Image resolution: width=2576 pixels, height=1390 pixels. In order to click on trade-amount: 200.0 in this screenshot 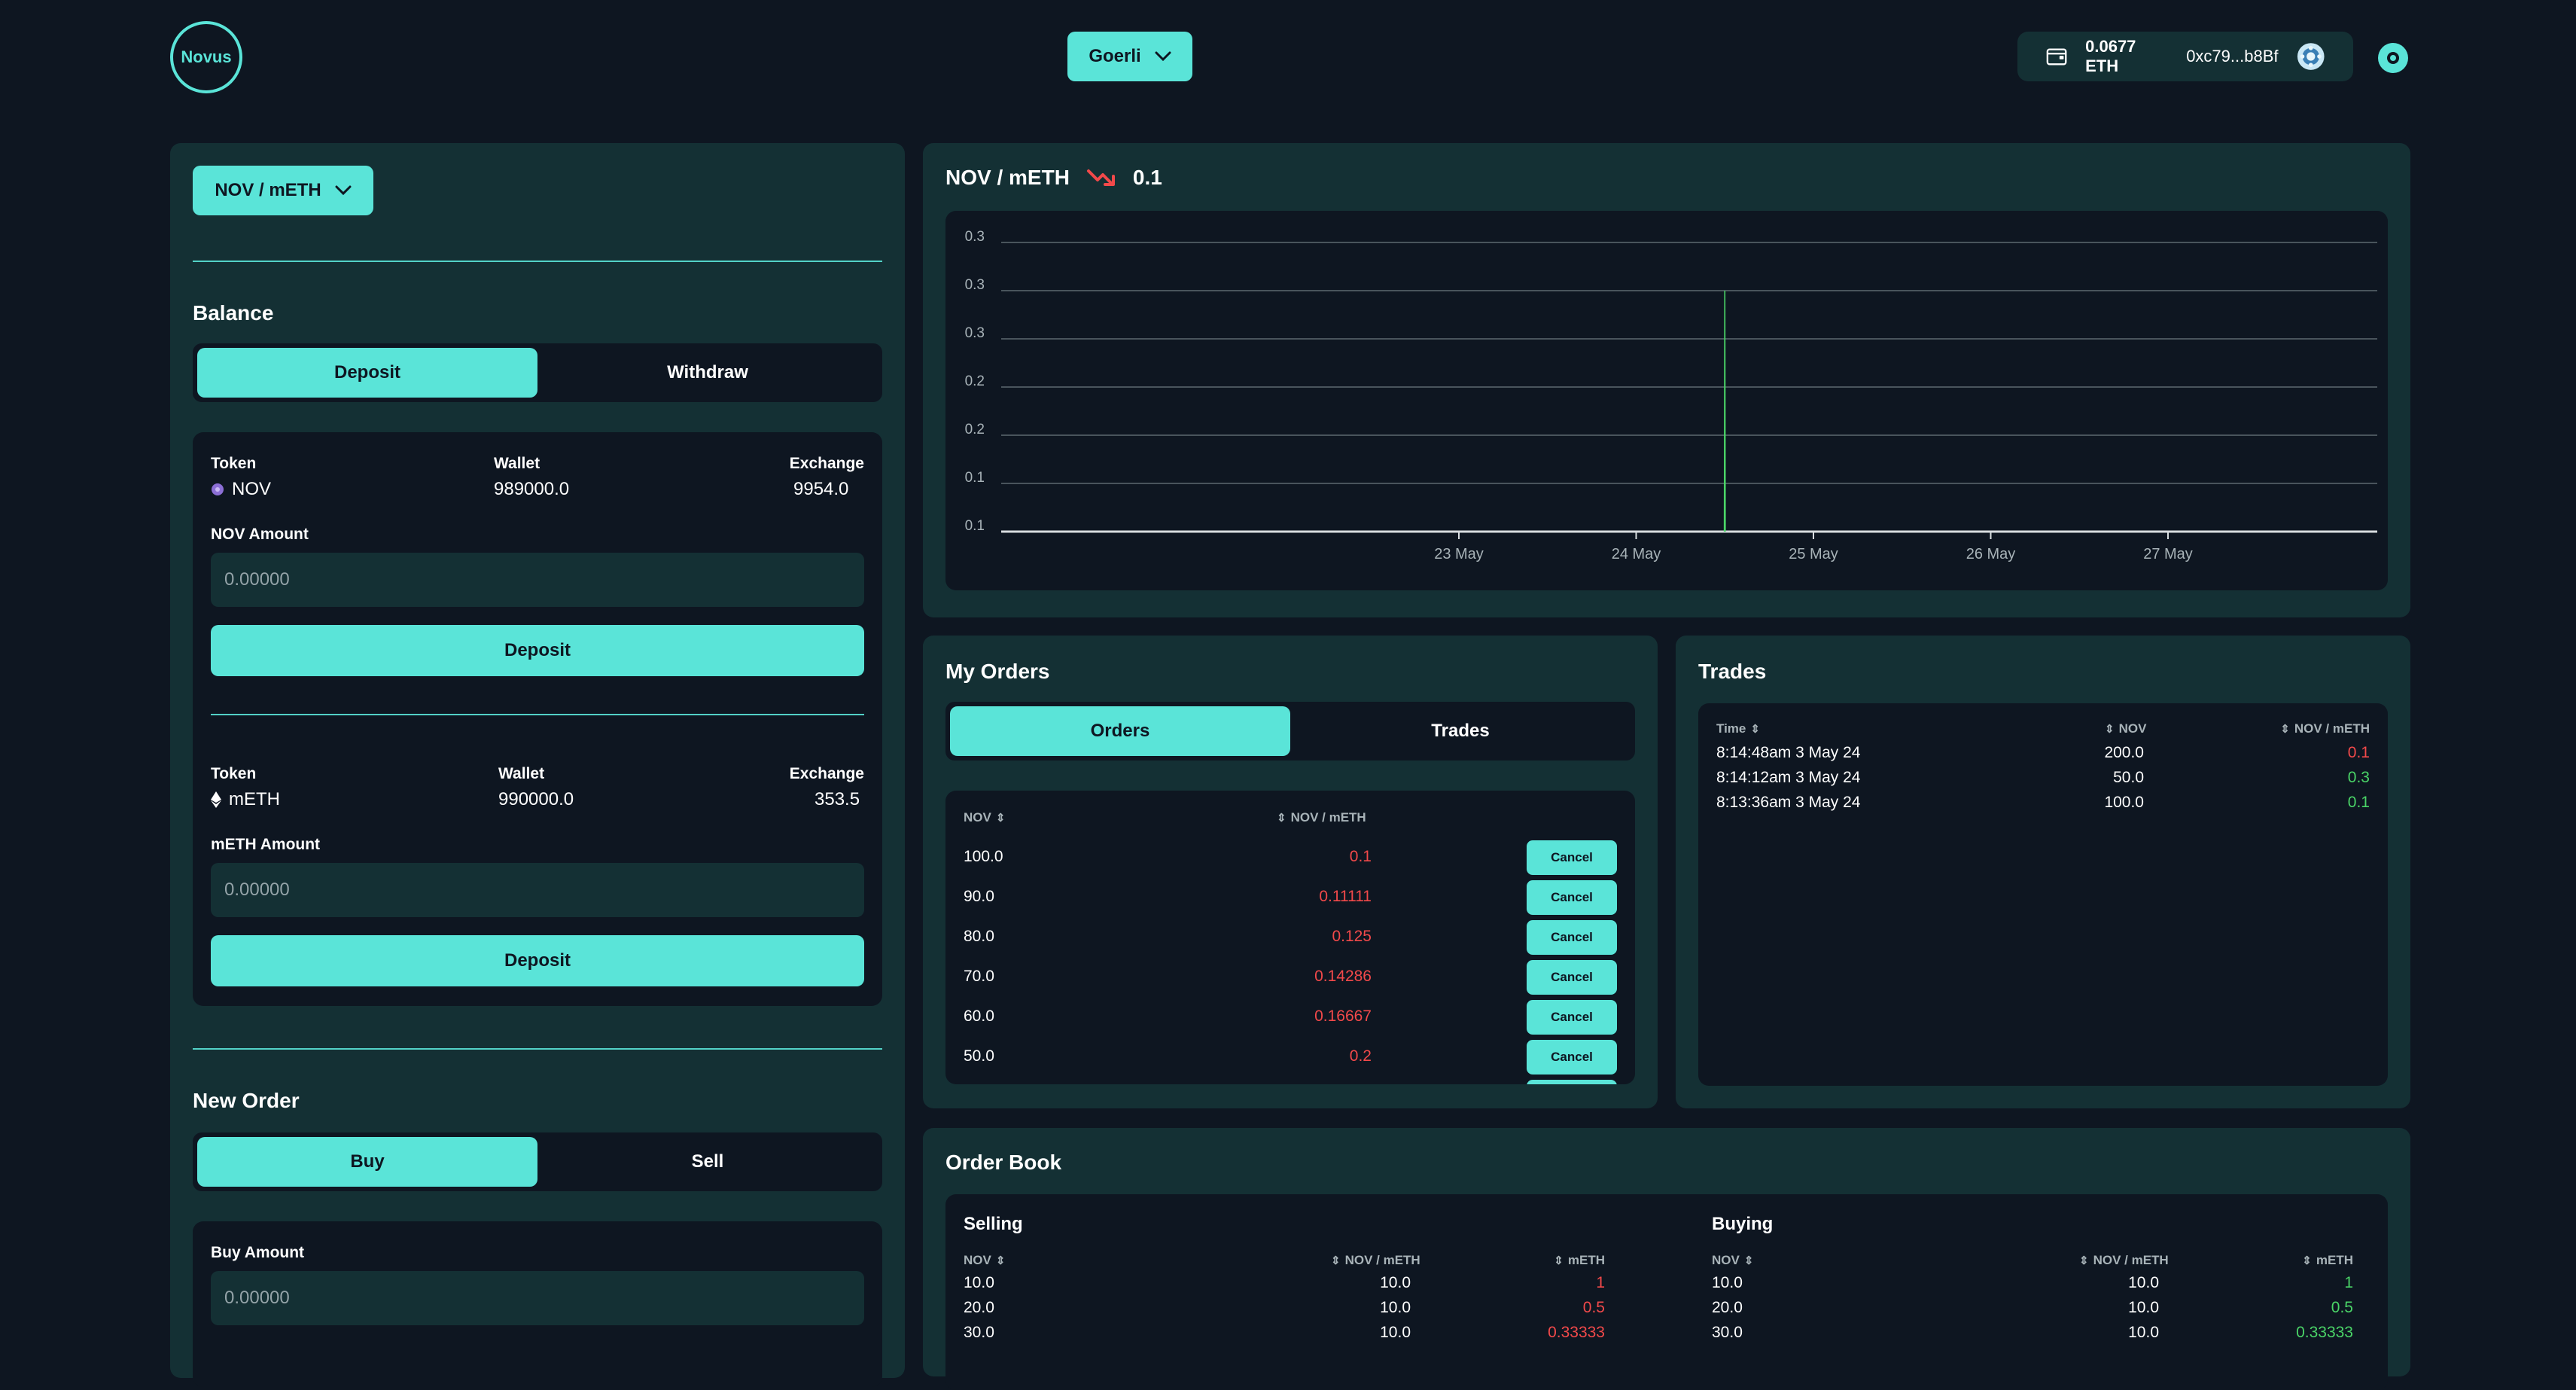, I will do `click(2124, 752)`.